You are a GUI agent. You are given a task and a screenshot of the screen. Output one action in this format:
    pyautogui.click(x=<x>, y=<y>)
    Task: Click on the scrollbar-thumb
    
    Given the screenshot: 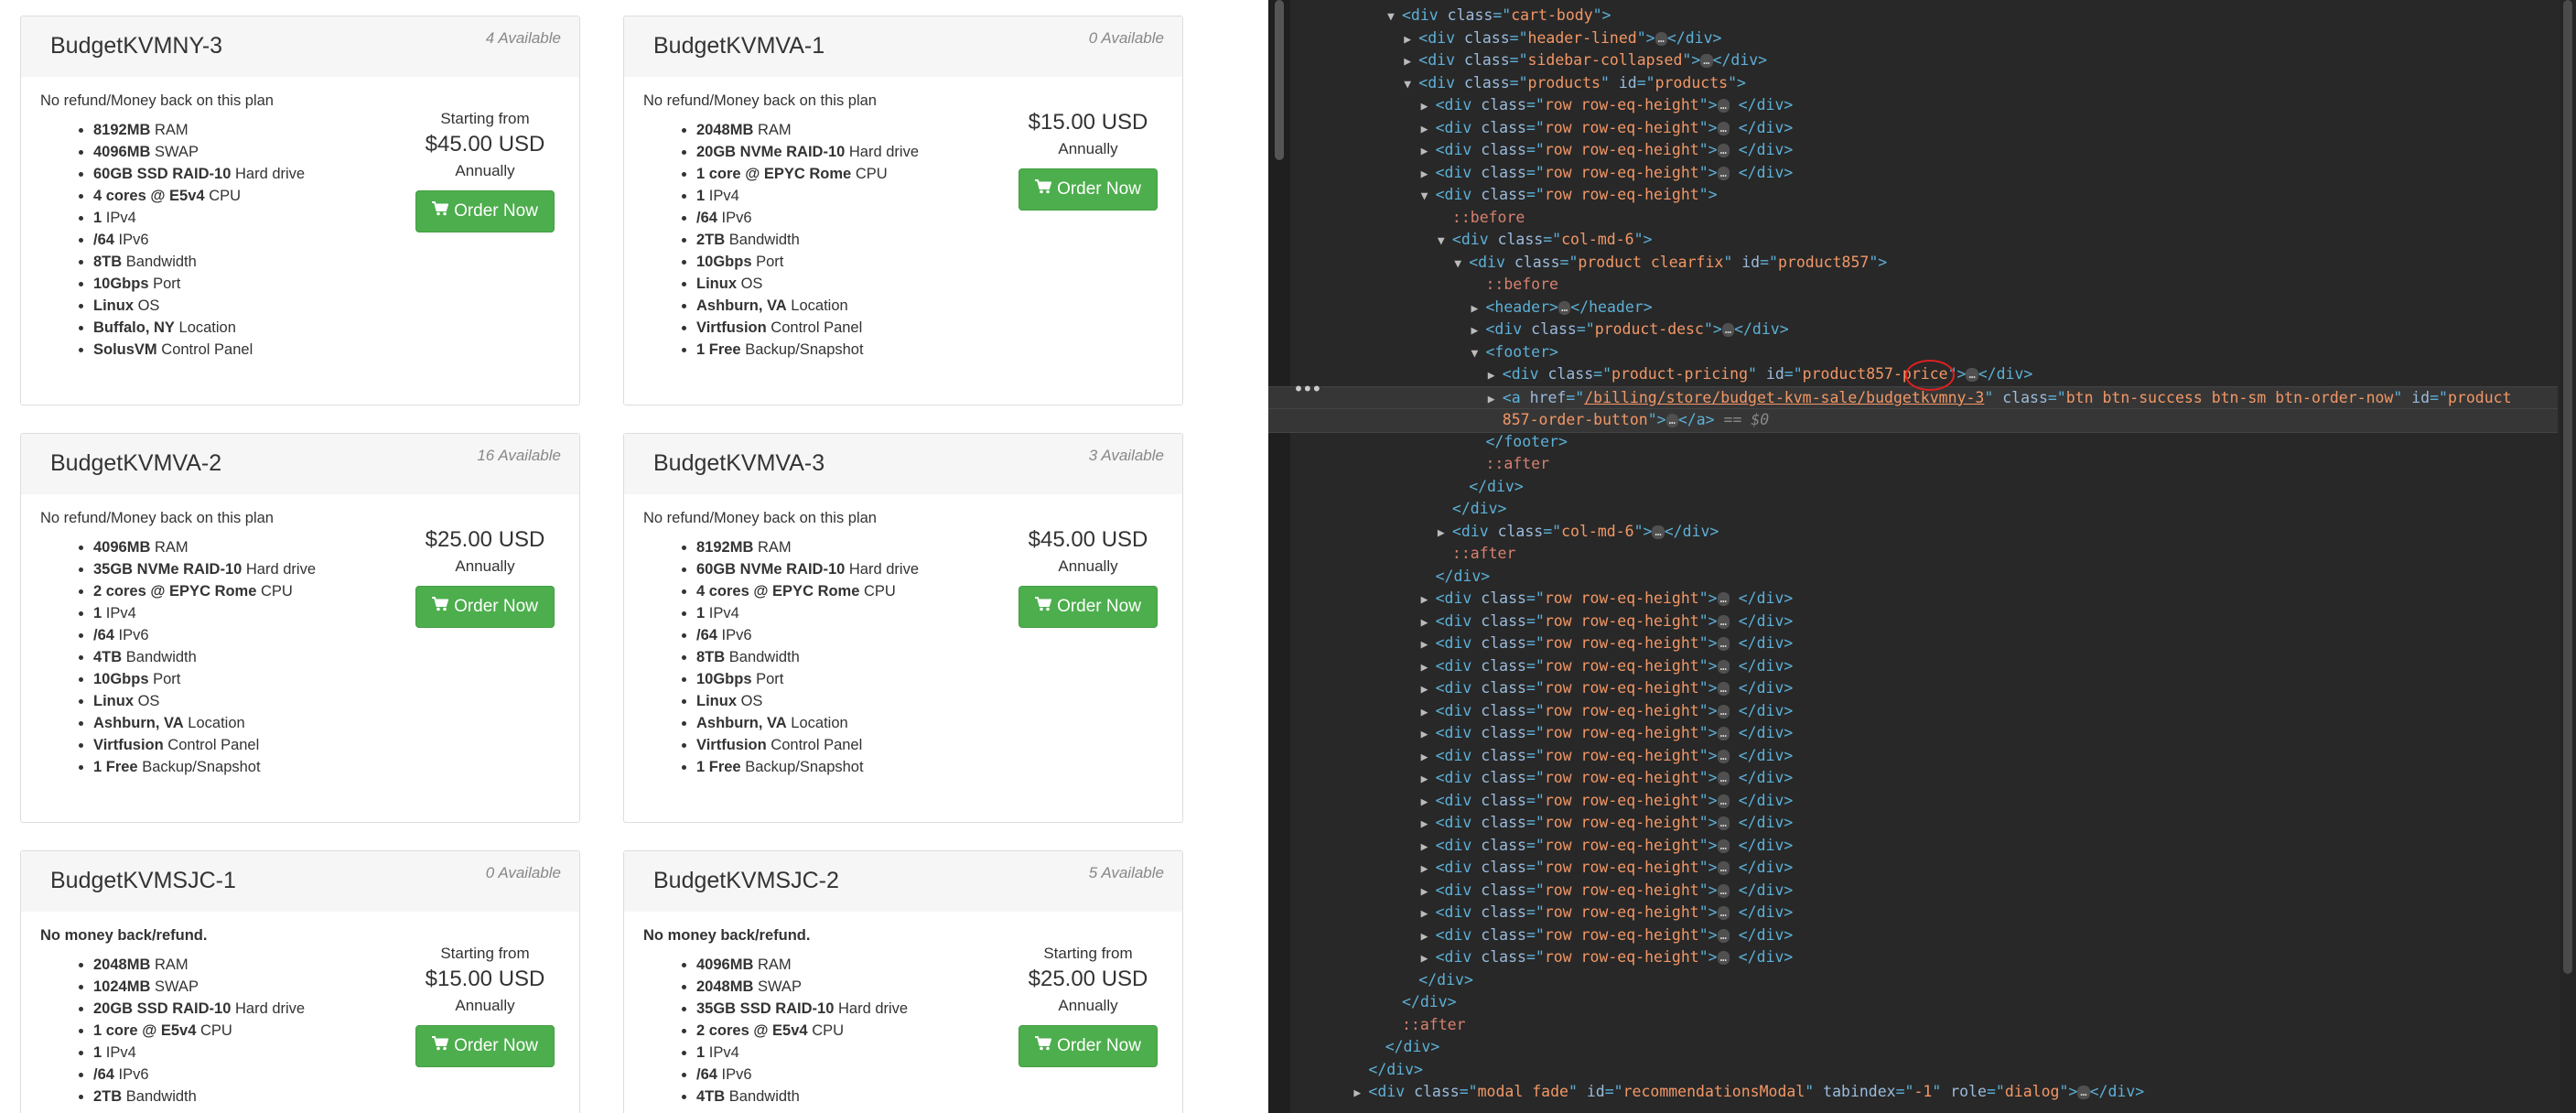 What is the action you would take?
    pyautogui.click(x=2567, y=487)
    